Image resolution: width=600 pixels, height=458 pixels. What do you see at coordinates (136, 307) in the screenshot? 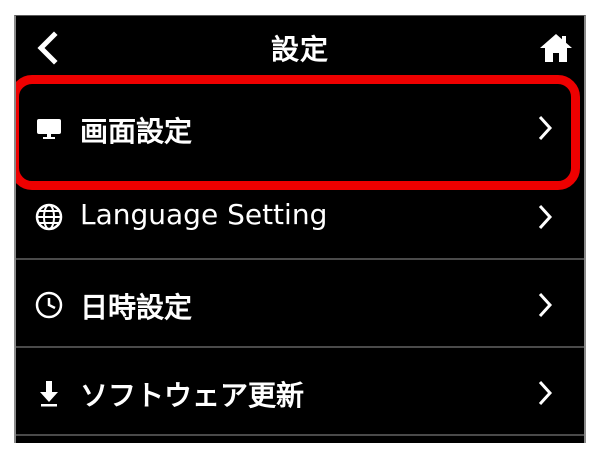
I see `menu-item-label: 日時設定` at bounding box center [136, 307].